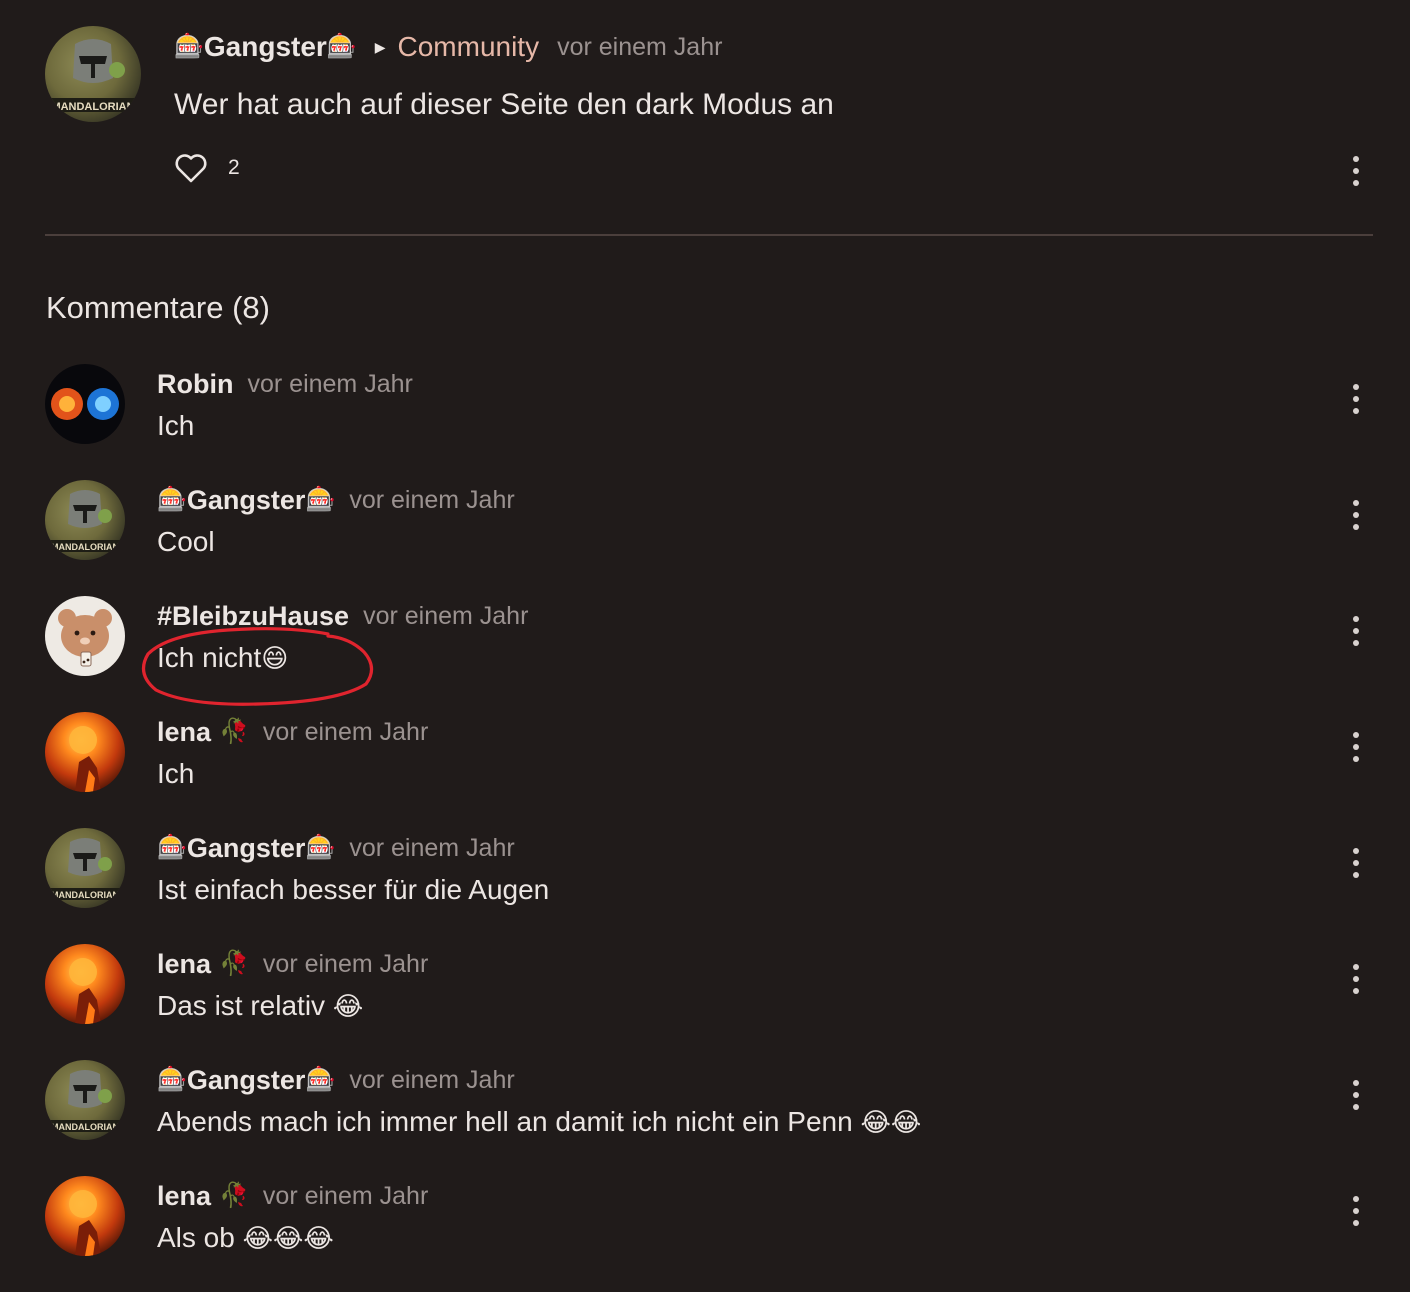 Image resolution: width=1410 pixels, height=1292 pixels. What do you see at coordinates (241, 1005) in the screenshot?
I see `comment-text-content: Das ist relativ` at bounding box center [241, 1005].